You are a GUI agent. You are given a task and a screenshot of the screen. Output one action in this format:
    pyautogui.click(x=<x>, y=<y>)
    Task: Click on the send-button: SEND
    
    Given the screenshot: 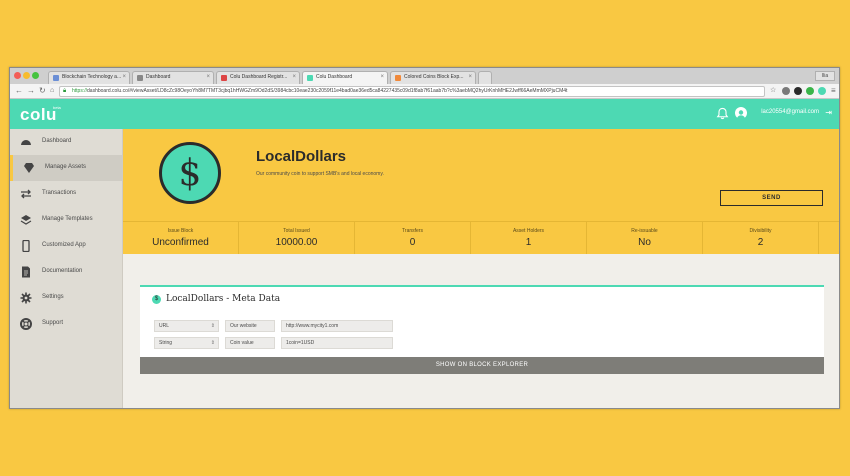 What is the action you would take?
    pyautogui.click(x=771, y=198)
    